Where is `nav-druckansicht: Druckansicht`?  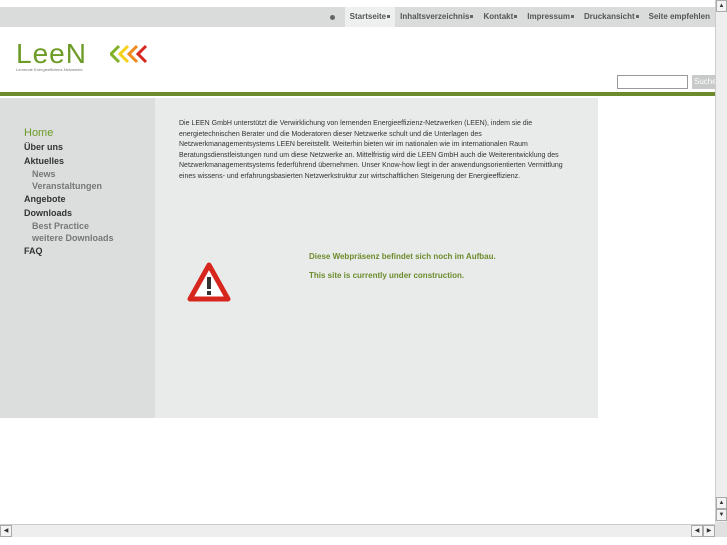
nav-druckansicht: Druckansicht is located at coordinates (611, 17).